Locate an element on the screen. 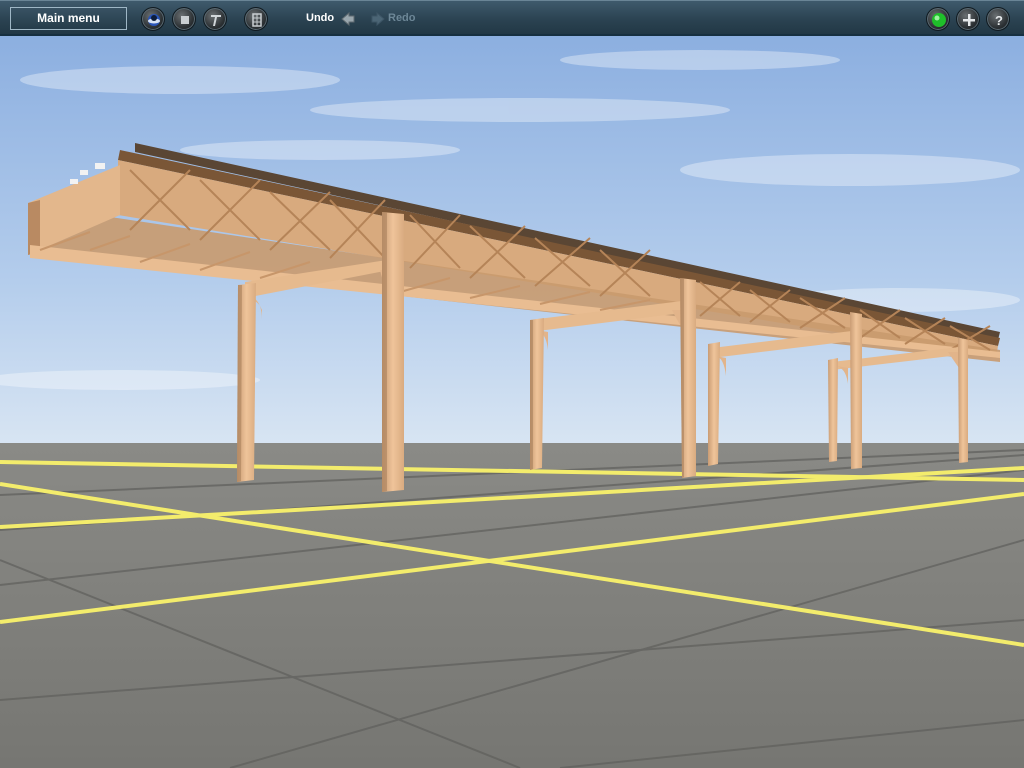  stop-button is located at coordinates (184, 19).